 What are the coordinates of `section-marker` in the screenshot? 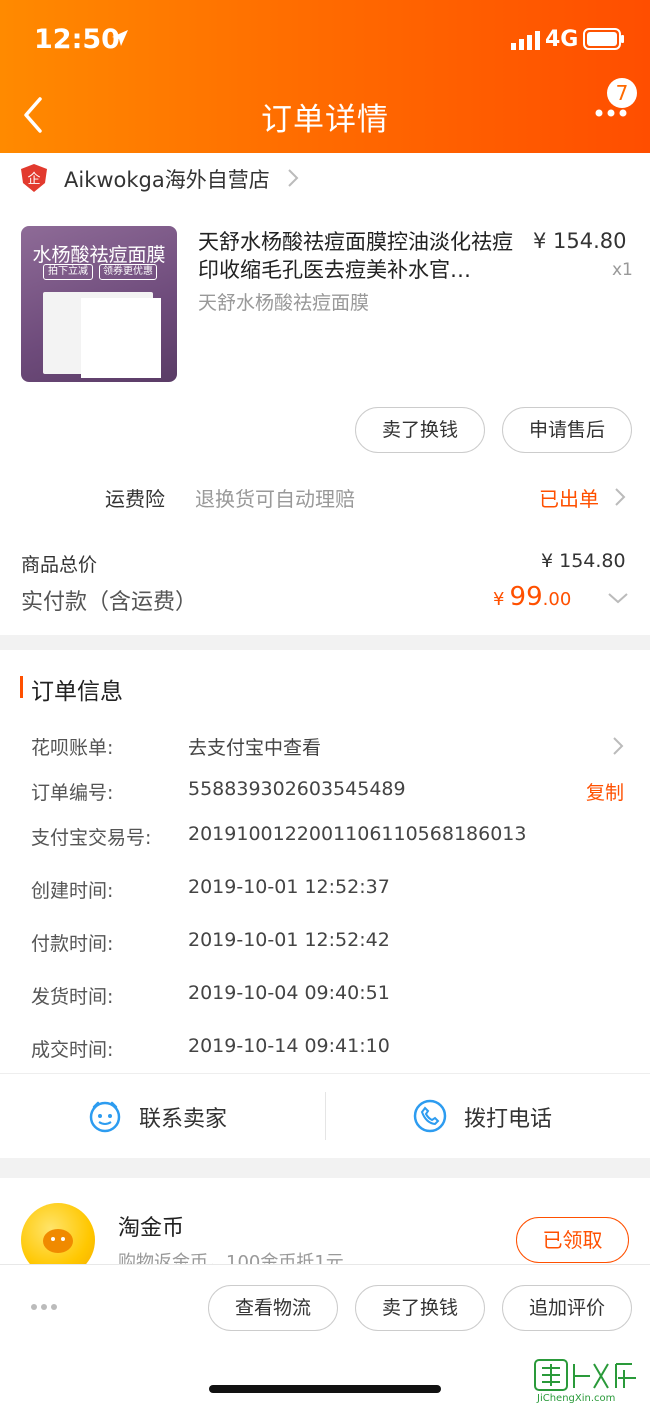 It's located at (21, 687).